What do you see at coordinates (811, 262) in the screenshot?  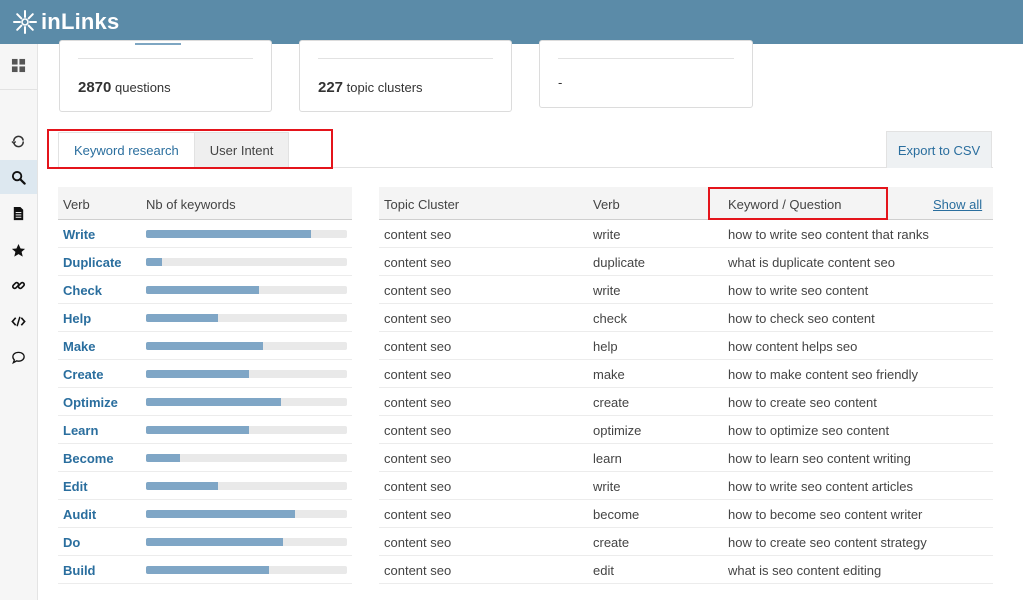 I see `cell-keyword: what is duplicate content seo` at bounding box center [811, 262].